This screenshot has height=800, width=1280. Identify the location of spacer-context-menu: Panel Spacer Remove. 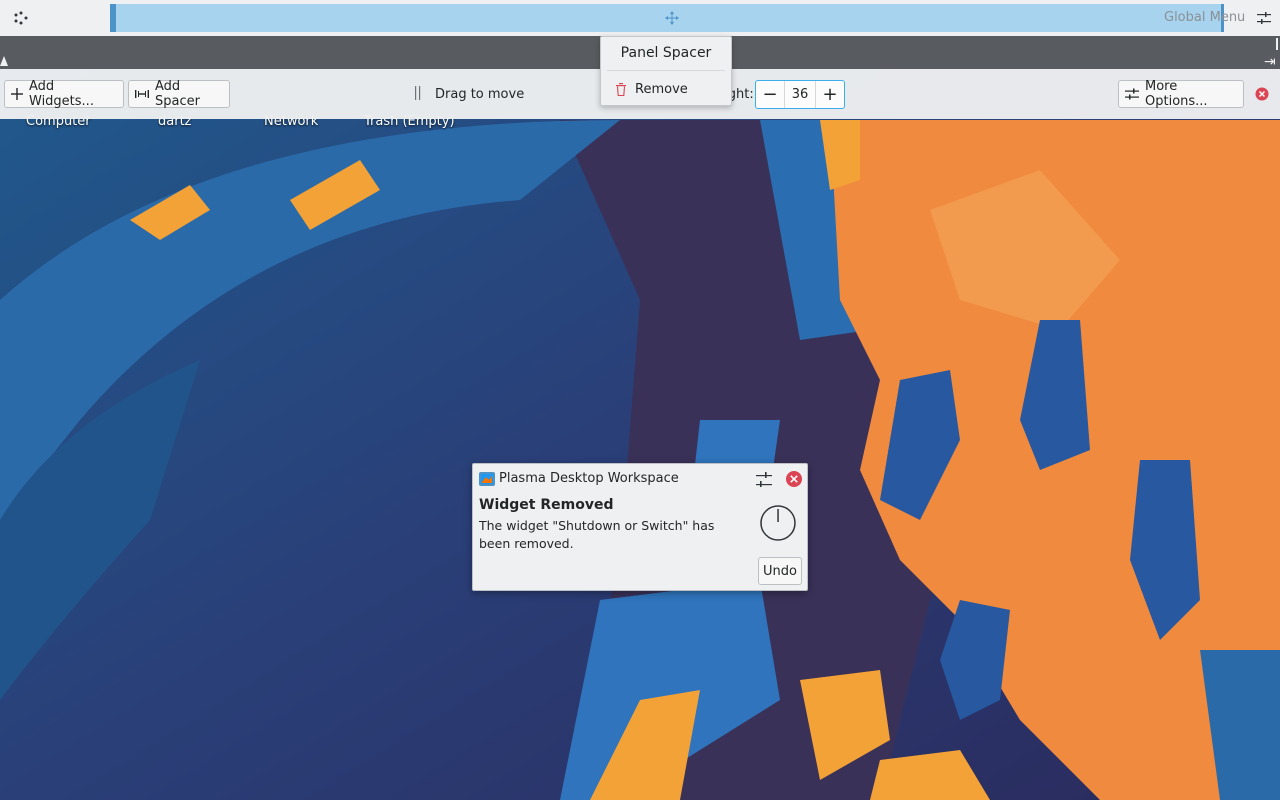
(666, 71).